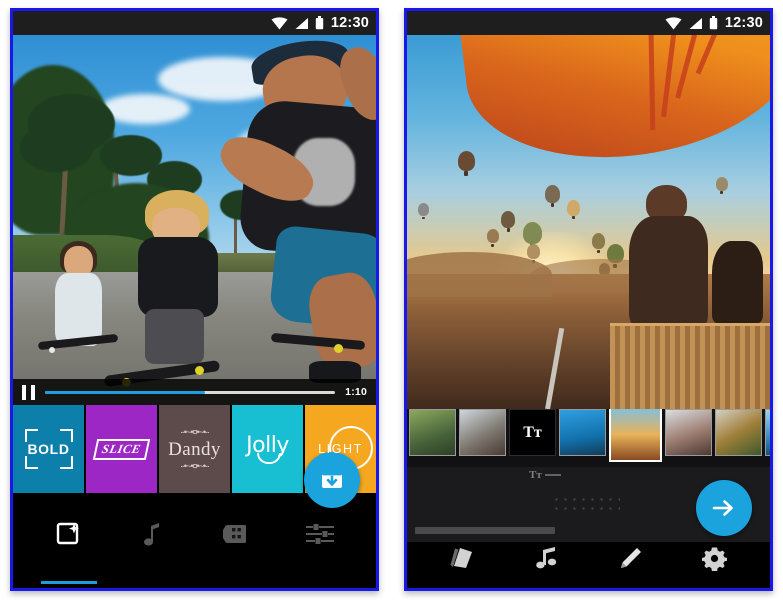  What do you see at coordinates (586, 504) in the screenshot?
I see `dot-grid-placeholder` at bounding box center [586, 504].